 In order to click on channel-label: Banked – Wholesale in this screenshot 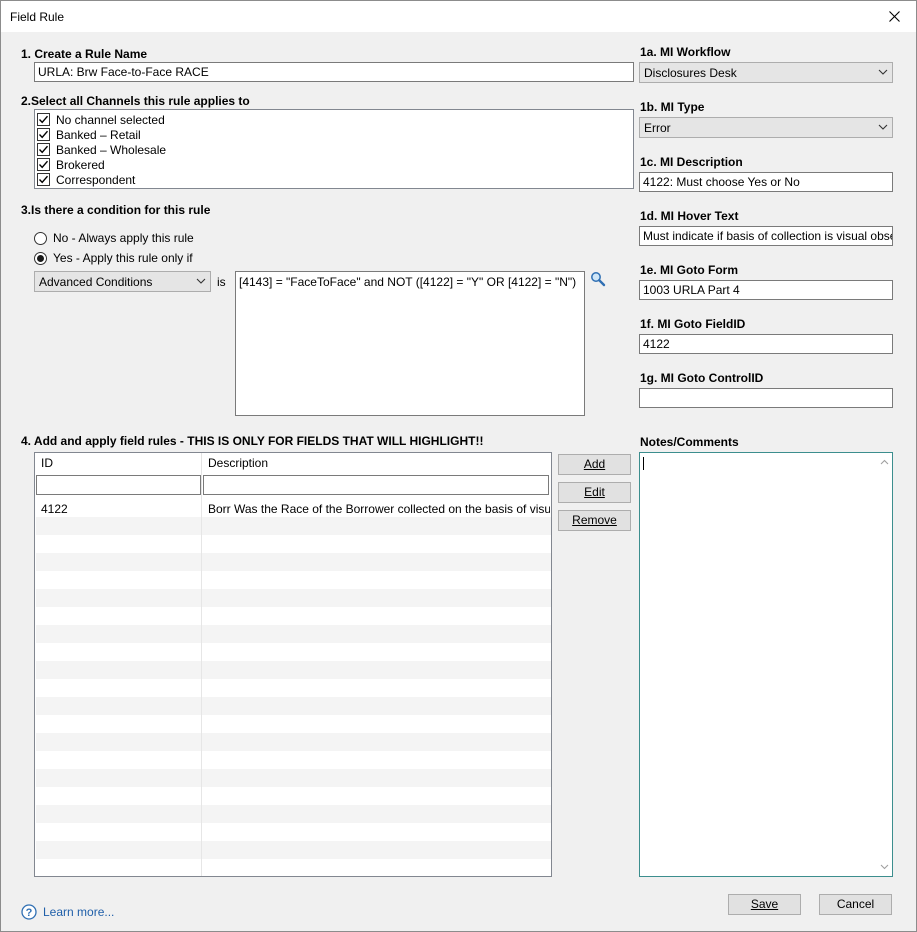, I will do `click(111, 149)`.